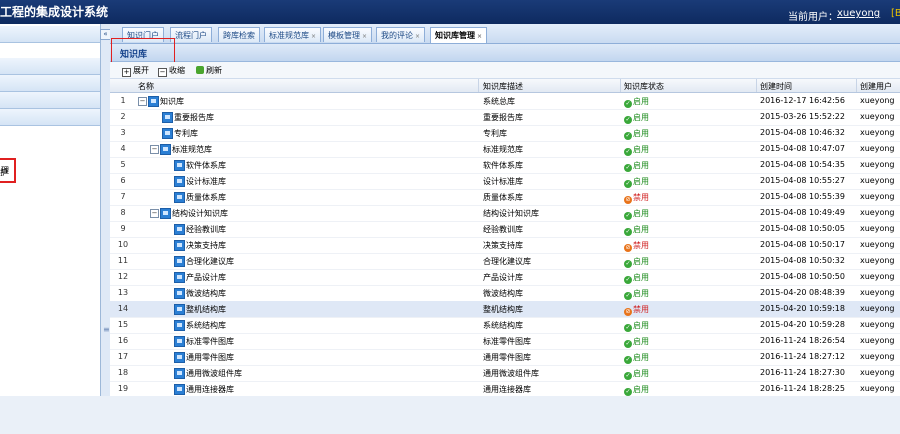  What do you see at coordinates (206, 181) in the screenshot?
I see `kb-name: 设计标准库` at bounding box center [206, 181].